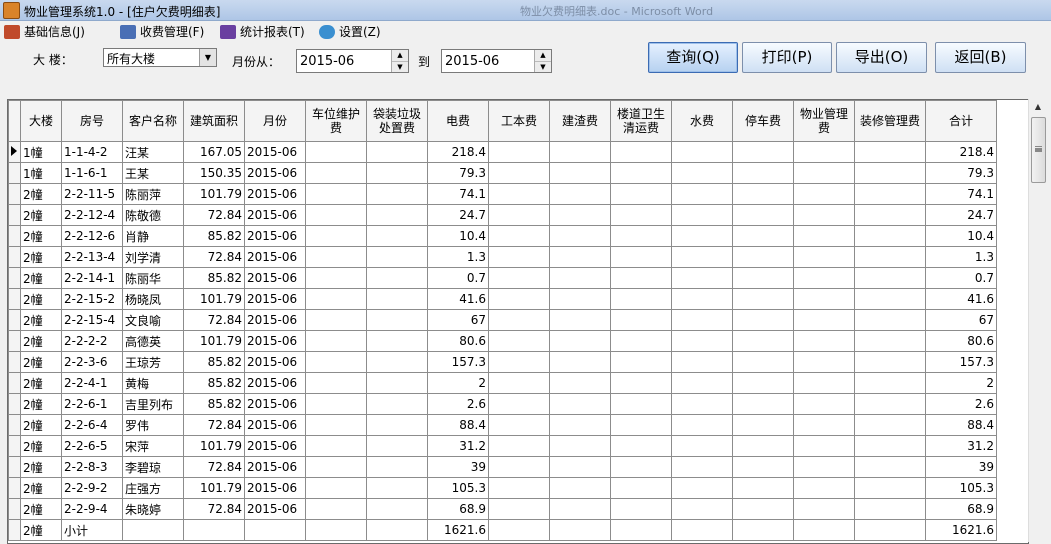 This screenshot has height=544, width=1051. What do you see at coordinates (214, 152) in the screenshot?
I see `table-cell: 167.05` at bounding box center [214, 152].